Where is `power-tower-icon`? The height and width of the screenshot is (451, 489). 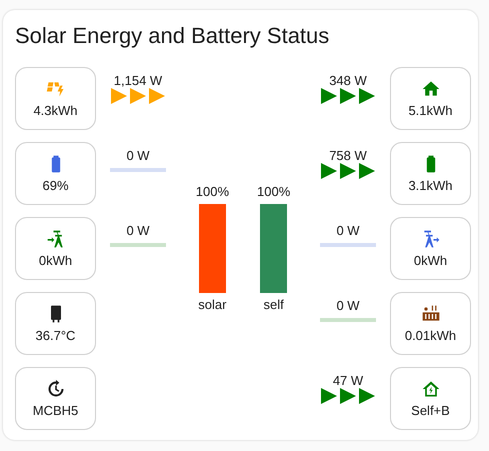 power-tower-icon is located at coordinates (56, 239).